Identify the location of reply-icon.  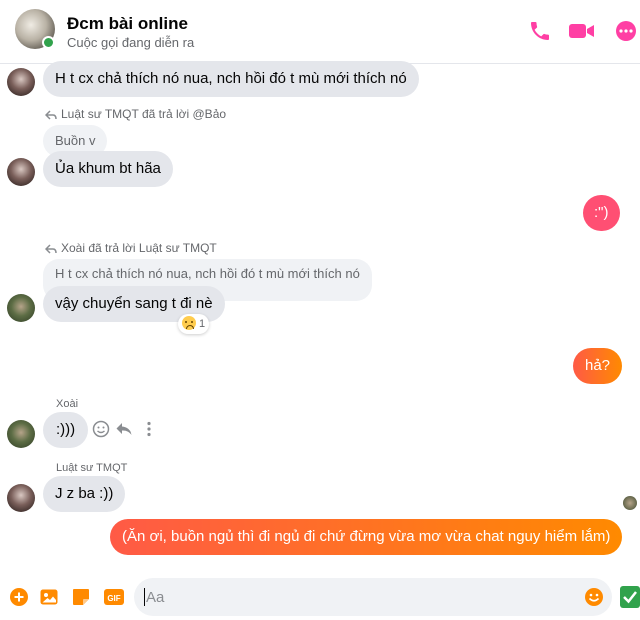
(124, 429).